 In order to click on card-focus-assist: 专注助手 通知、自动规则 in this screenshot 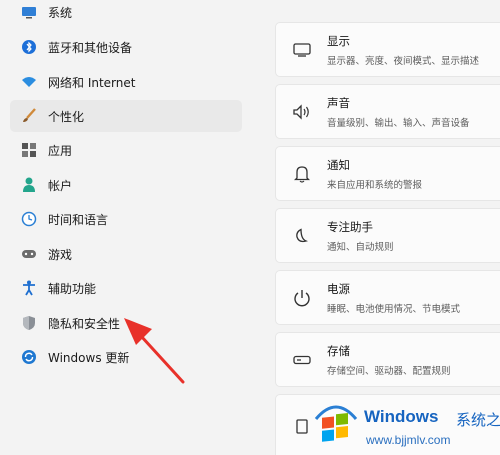, I will do `click(387, 235)`.